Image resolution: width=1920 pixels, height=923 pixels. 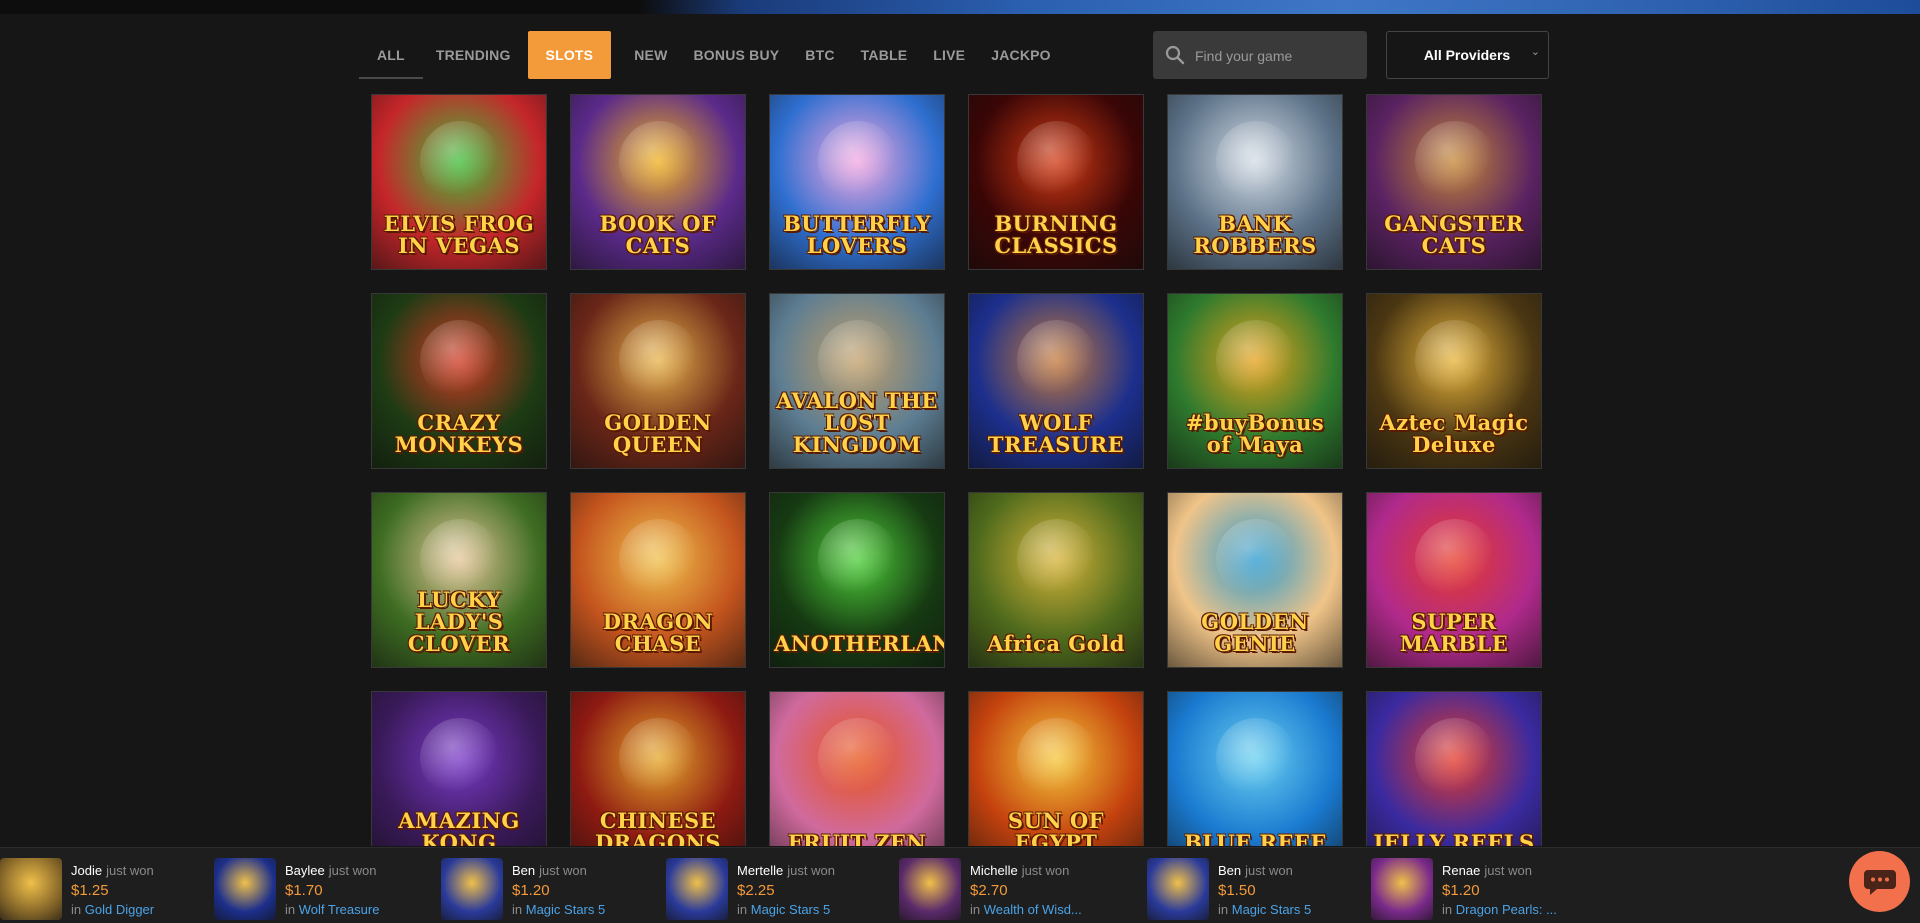 What do you see at coordinates (1255, 182) in the screenshot?
I see `game-tile: BANK ROBBERS` at bounding box center [1255, 182].